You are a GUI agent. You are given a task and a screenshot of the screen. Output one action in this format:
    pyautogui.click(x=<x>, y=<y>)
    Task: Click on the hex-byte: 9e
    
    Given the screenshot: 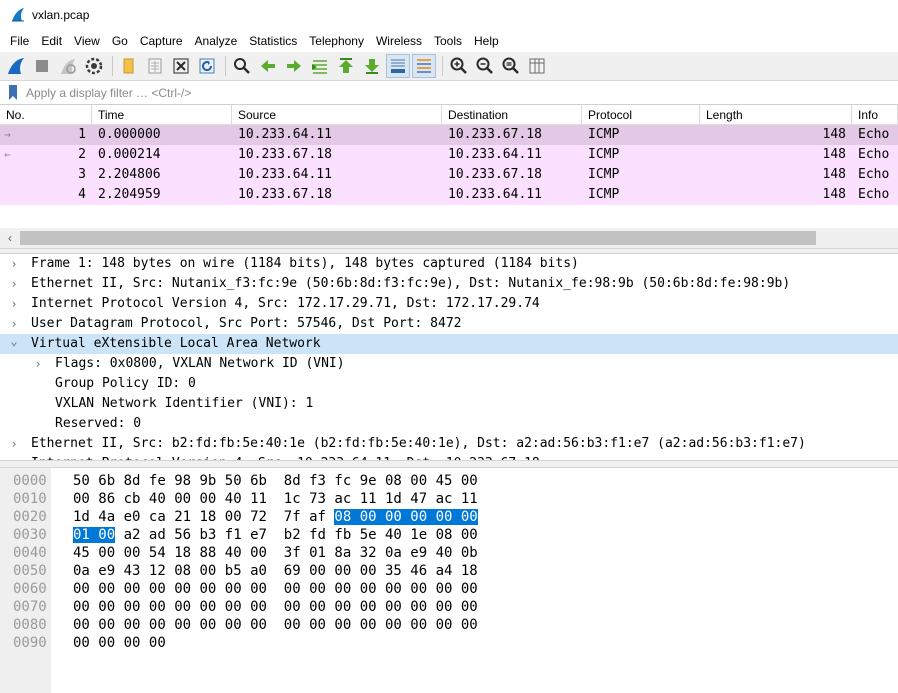 What is the action you would take?
    pyautogui.click(x=368, y=481)
    